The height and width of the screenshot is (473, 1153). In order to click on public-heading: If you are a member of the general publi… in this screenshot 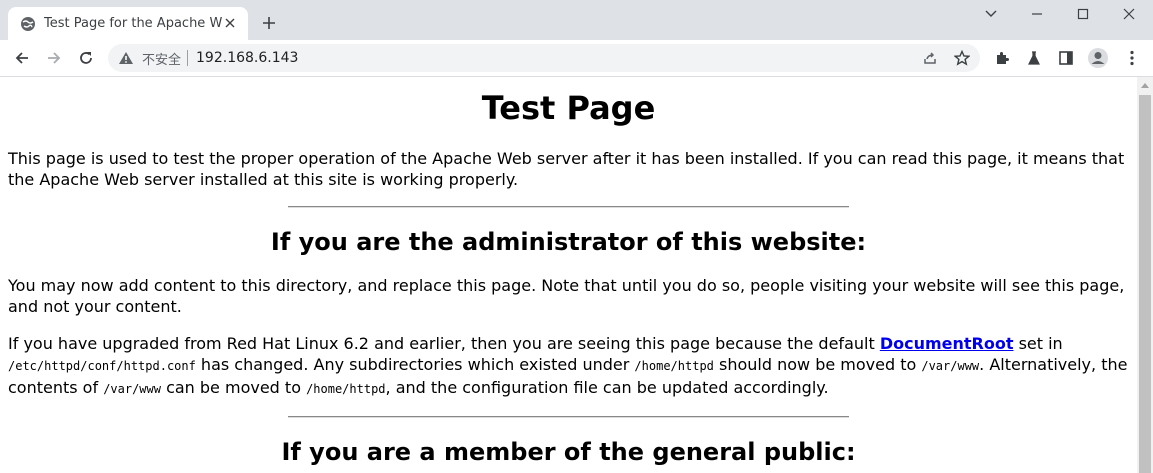, I will do `click(568, 452)`.